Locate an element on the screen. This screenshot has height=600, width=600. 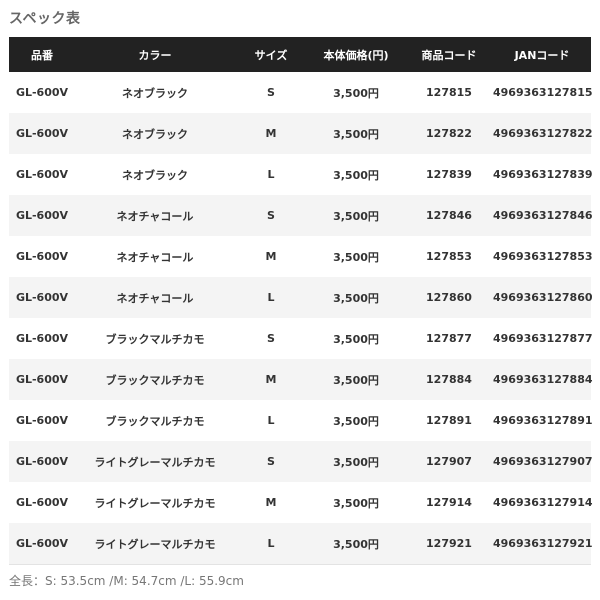
header-size: サイズ is located at coordinates (271, 54).